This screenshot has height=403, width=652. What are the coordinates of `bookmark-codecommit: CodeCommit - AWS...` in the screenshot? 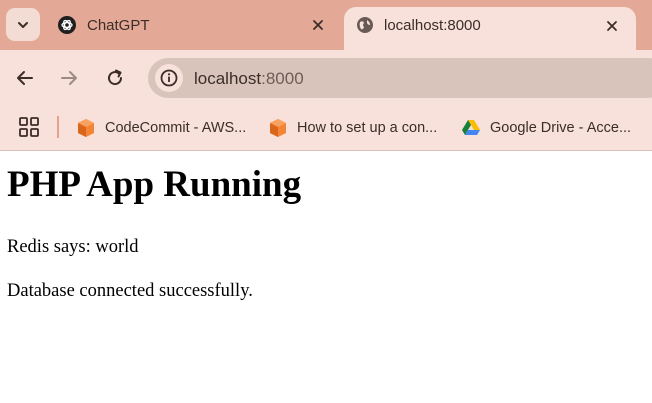 It's located at (161, 128).